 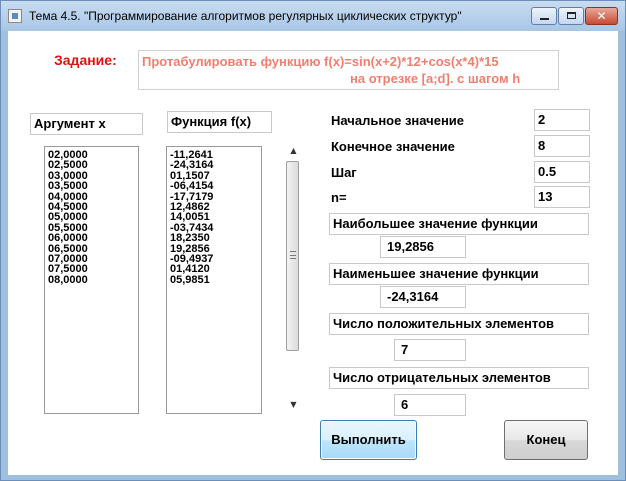 I want to click on task-text-line-2: на отрезке [a;d]. с шагом h, so click(x=435, y=78).